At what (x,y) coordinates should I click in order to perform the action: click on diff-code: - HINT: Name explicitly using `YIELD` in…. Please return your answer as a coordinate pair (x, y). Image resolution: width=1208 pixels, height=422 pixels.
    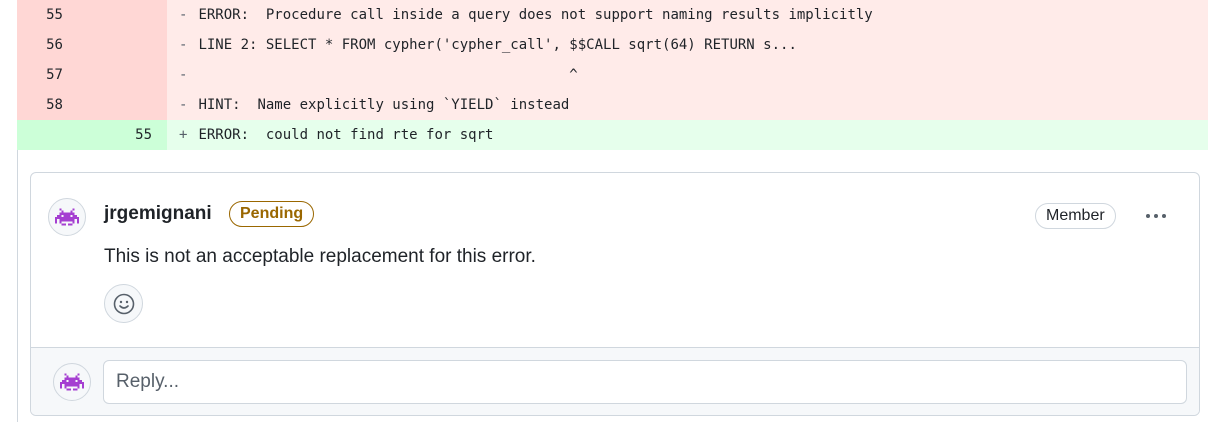
    Looking at the image, I should click on (687, 105).